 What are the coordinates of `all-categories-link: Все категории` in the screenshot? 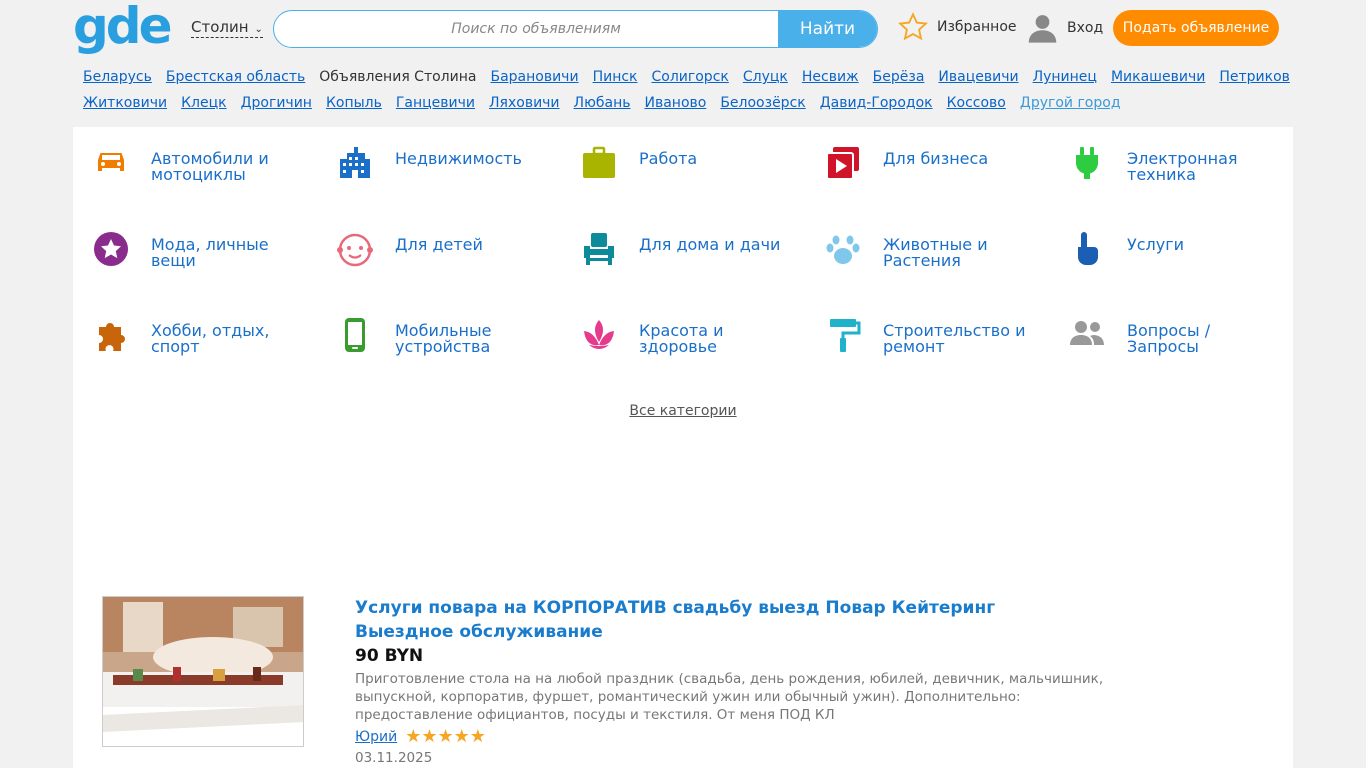 It's located at (682, 411).